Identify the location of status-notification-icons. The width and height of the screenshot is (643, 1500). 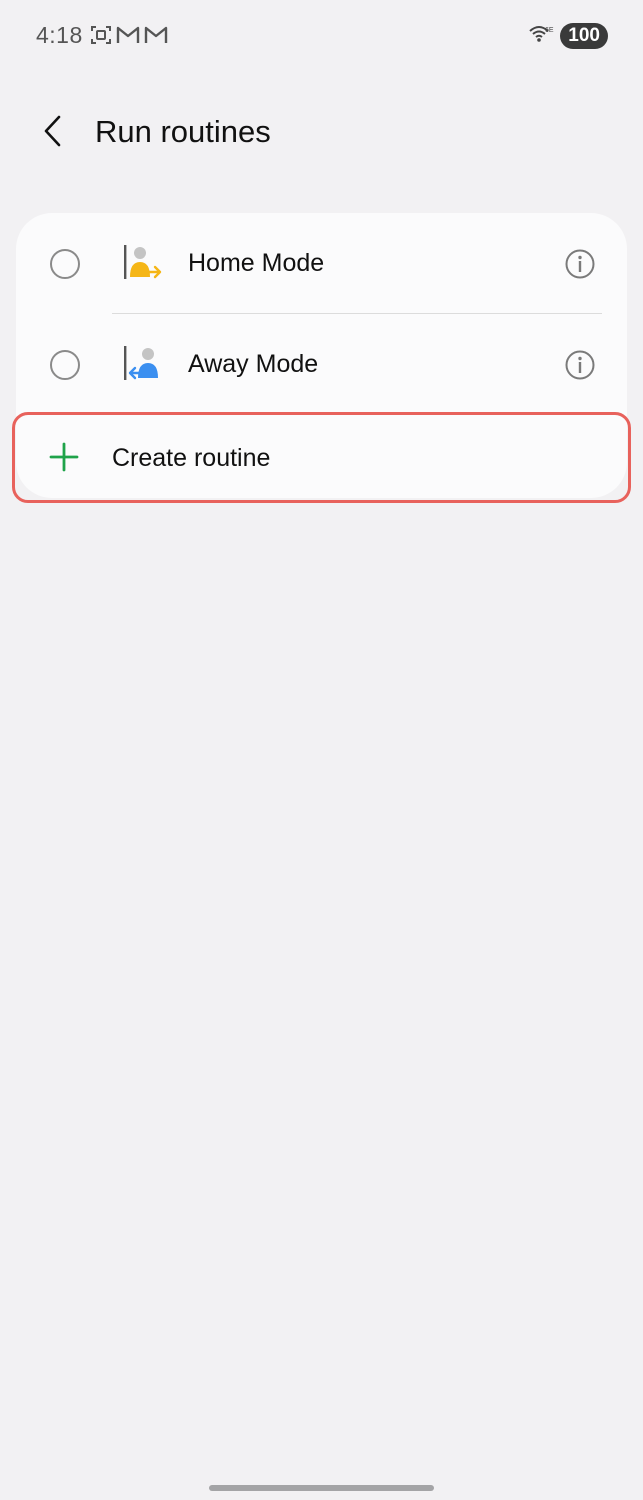
(129, 35).